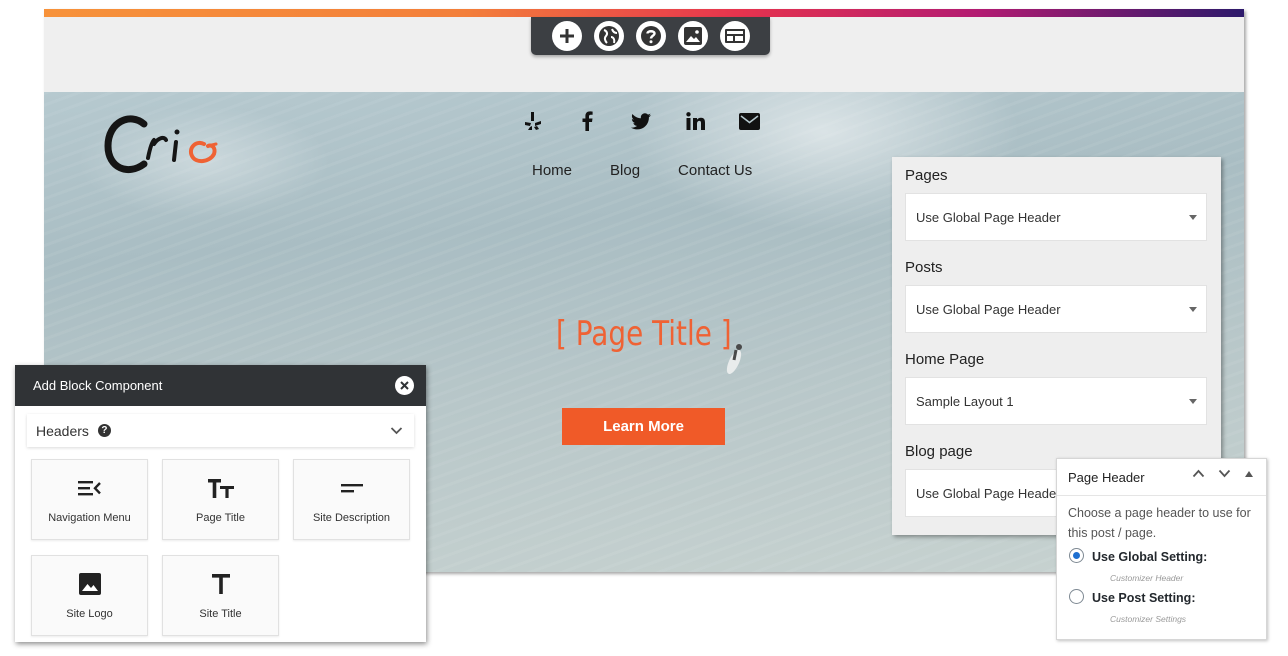 The image size is (1288, 656). Describe the element at coordinates (89, 488) in the screenshot. I see `navigation-menu-icon` at that location.